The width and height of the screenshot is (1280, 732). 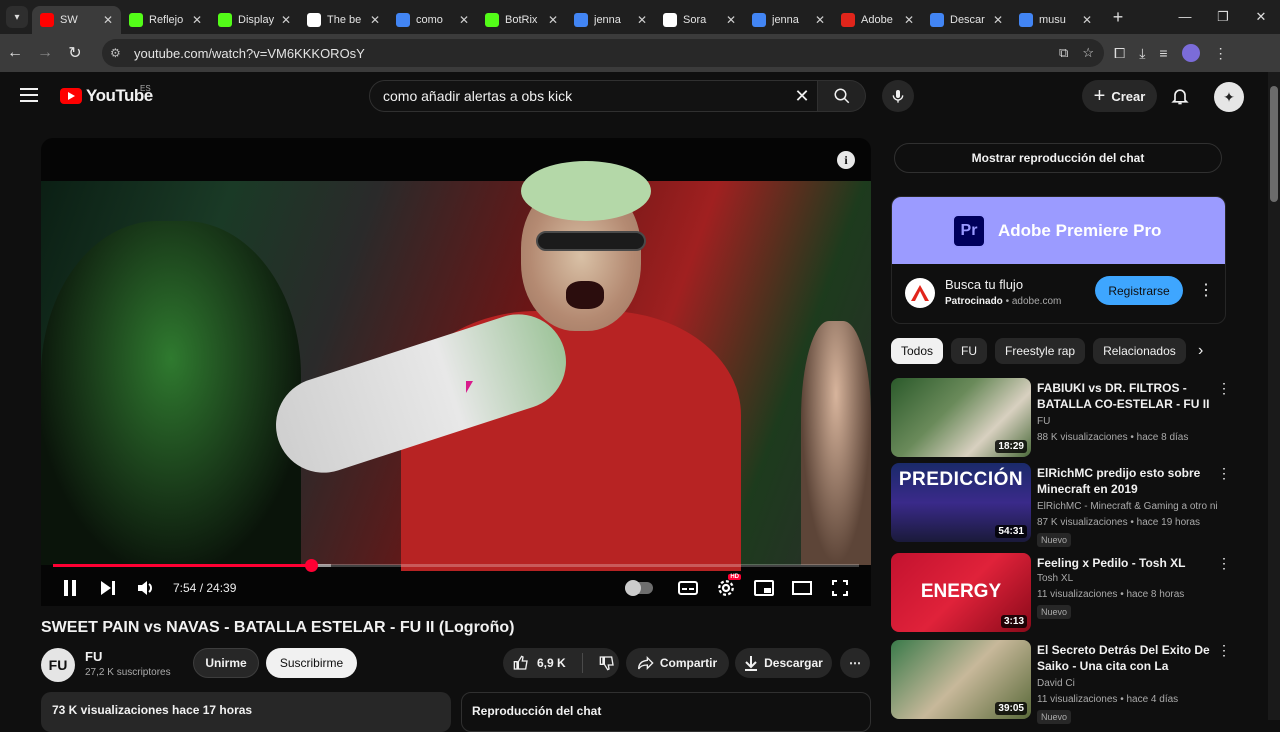 I want to click on browser-tab: BotRix ✕, so click(x=521, y=20).